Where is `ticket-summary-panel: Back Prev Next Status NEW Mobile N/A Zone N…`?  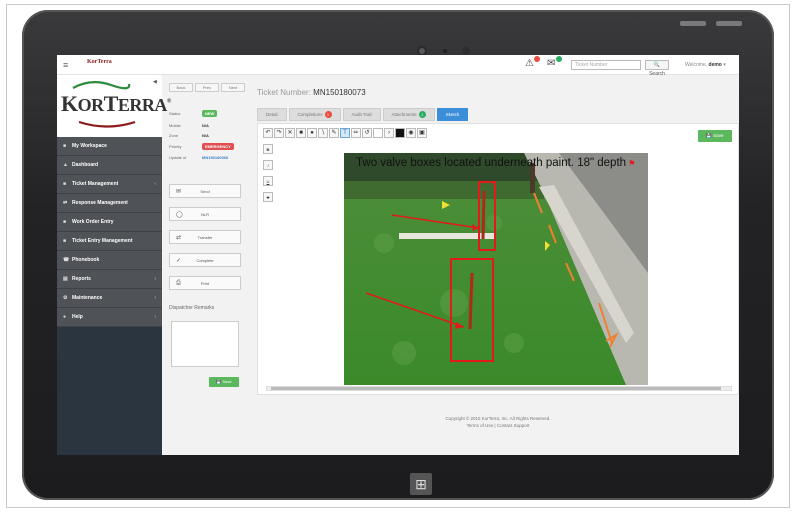
ticket-summary-panel: Back Prev Next Status NEW Mobile N/A Zone N… is located at coordinates (209, 235).